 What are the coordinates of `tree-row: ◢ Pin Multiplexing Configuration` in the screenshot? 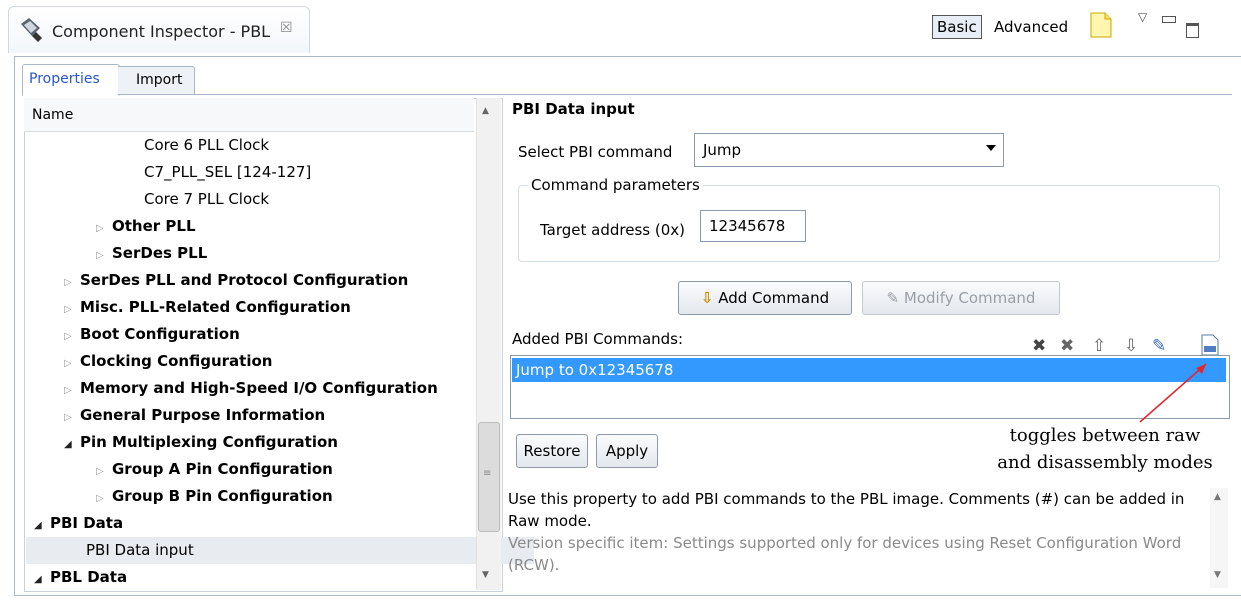 It's located at (201, 442).